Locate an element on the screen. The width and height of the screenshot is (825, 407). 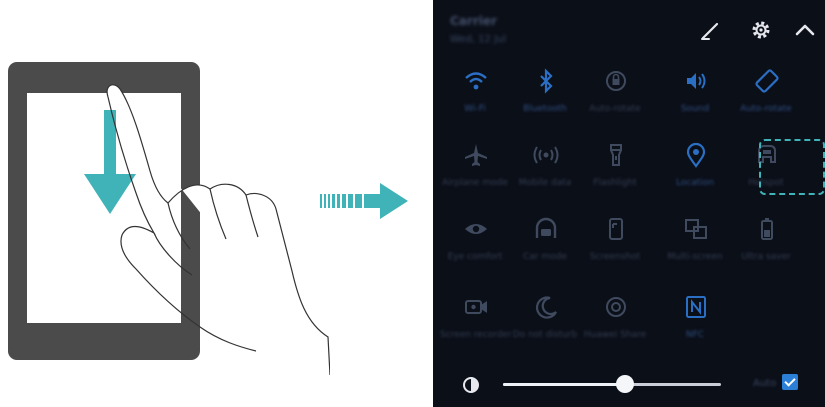
car-mode-icon is located at coordinates (546, 227).